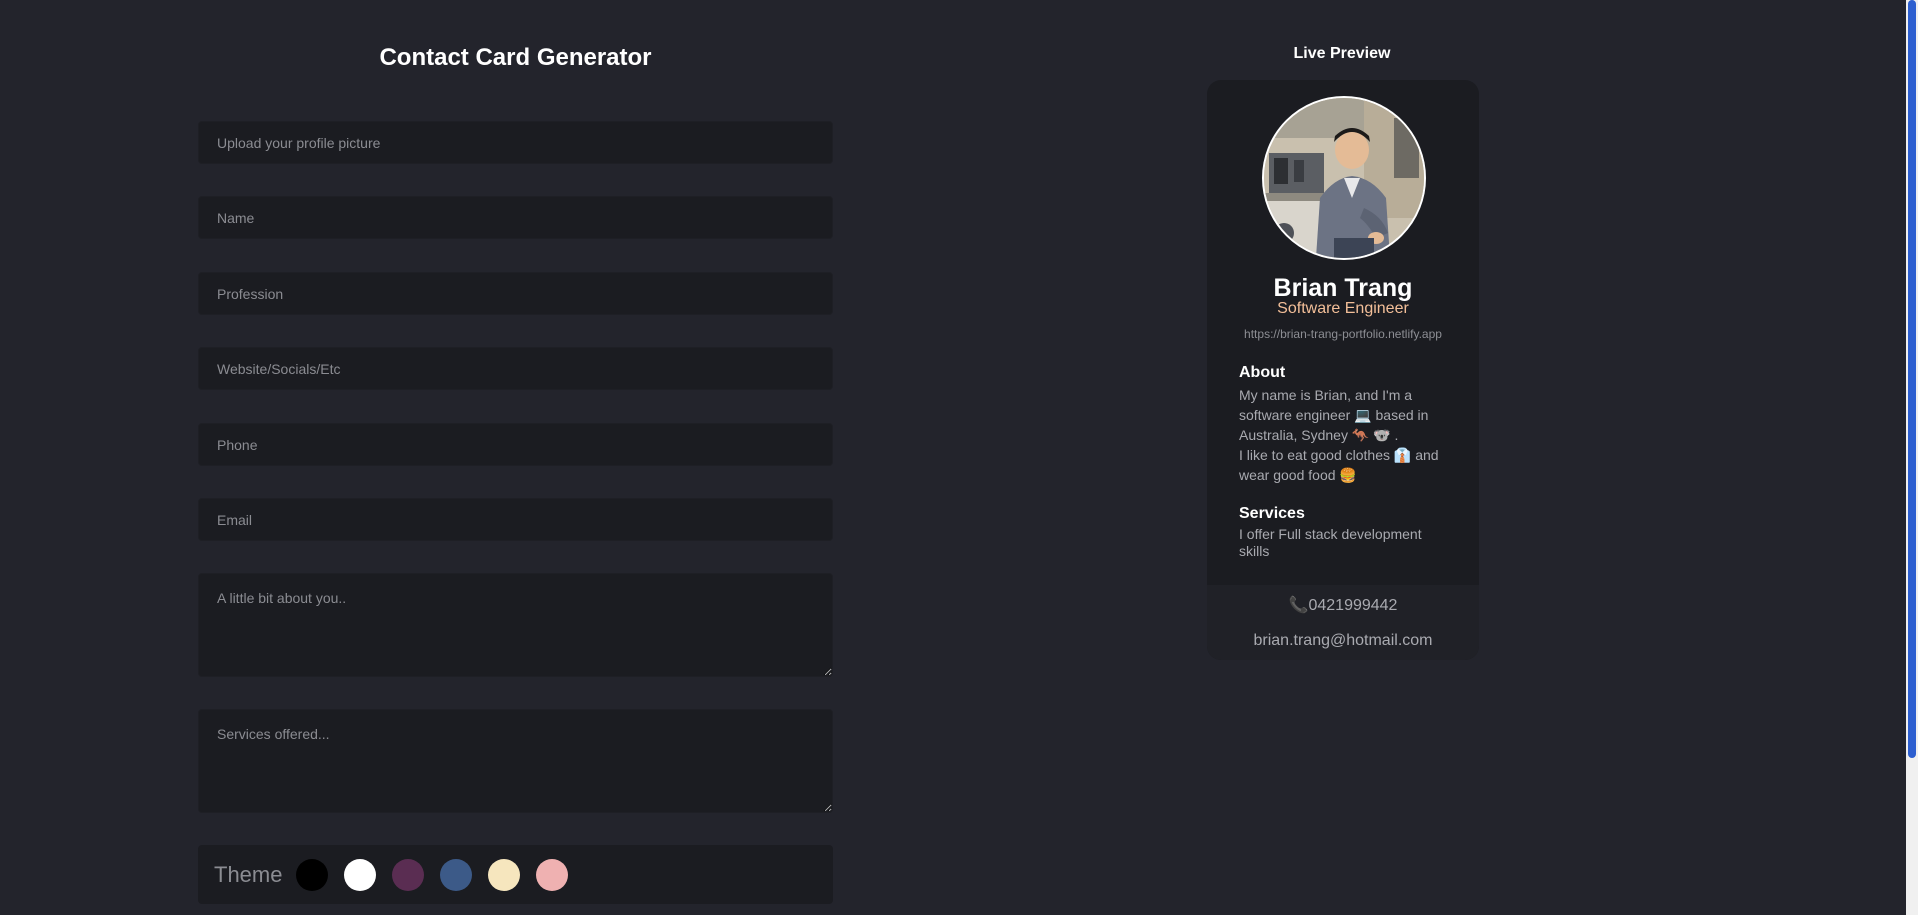  Describe the element at coordinates (515, 625) in the screenshot. I see `about-textarea` at that location.